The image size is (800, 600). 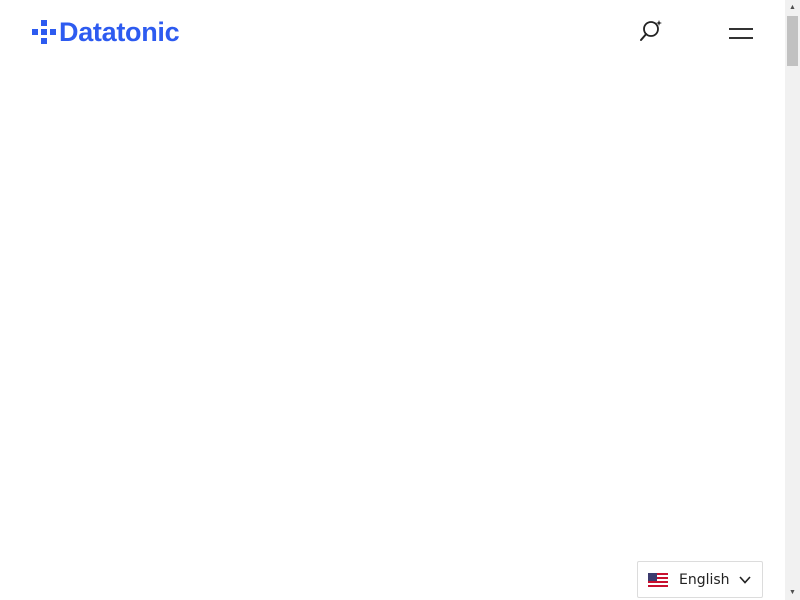 I want to click on language-label: English, so click(x=704, y=579).